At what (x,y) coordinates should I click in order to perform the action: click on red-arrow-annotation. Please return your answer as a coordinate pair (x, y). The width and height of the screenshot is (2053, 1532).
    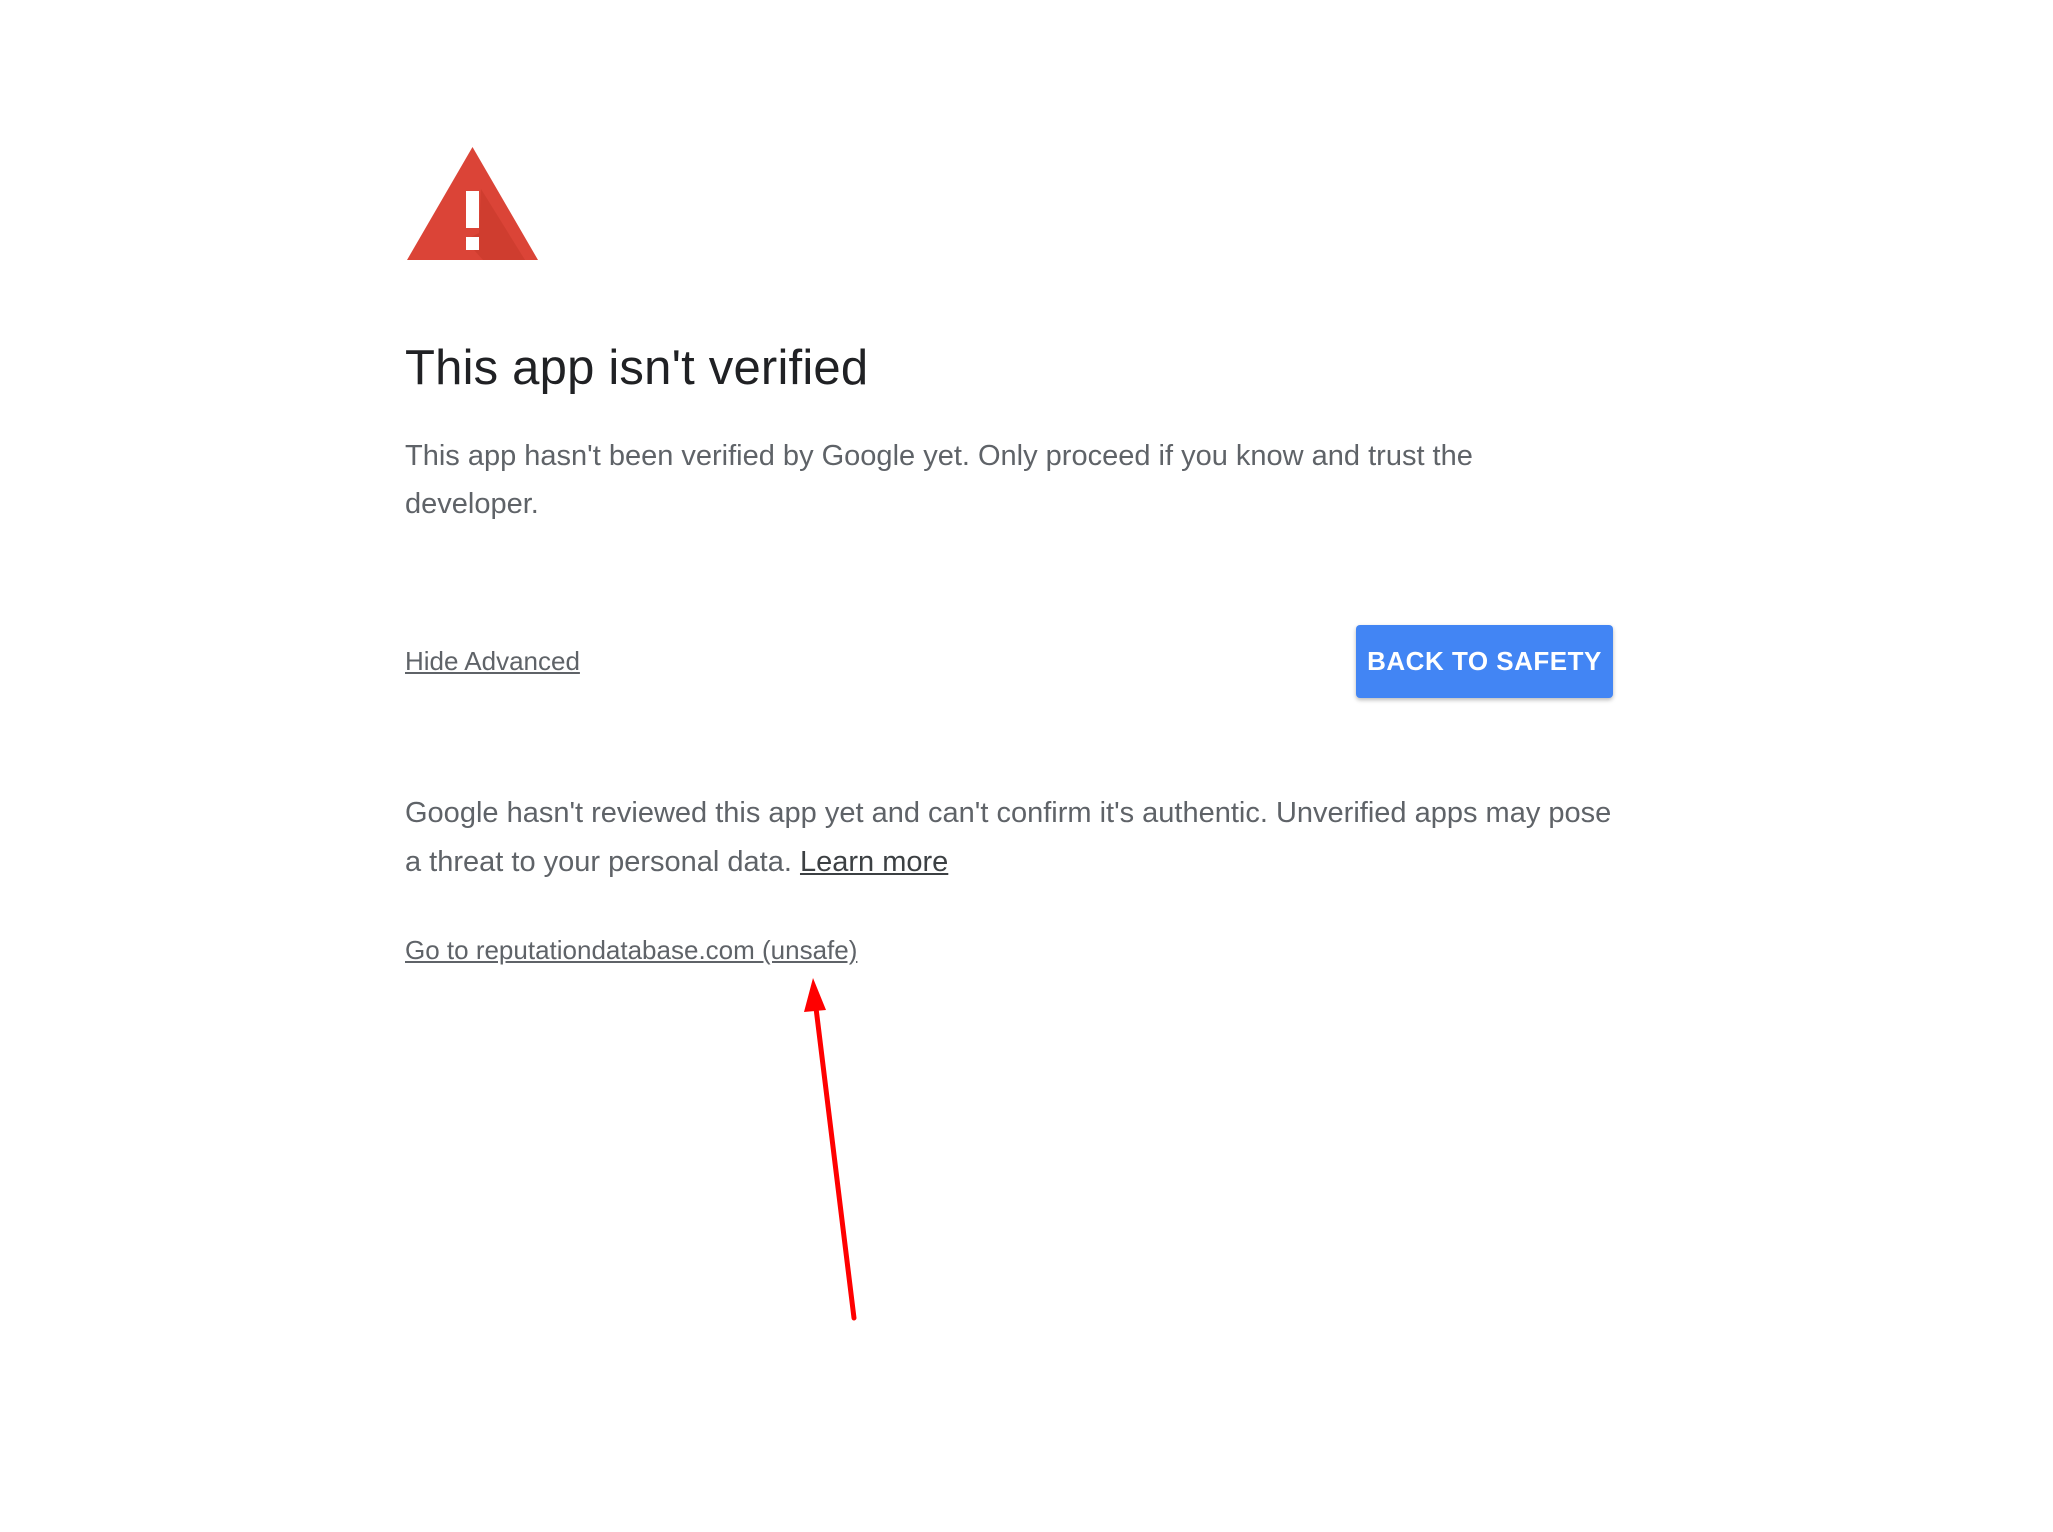
    Looking at the image, I should click on (830, 1149).